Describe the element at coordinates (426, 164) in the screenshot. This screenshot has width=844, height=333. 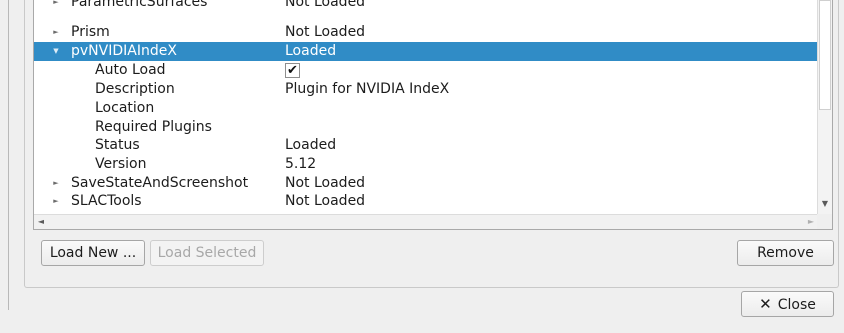
I see `tree-row-version: Version 5.12` at that location.